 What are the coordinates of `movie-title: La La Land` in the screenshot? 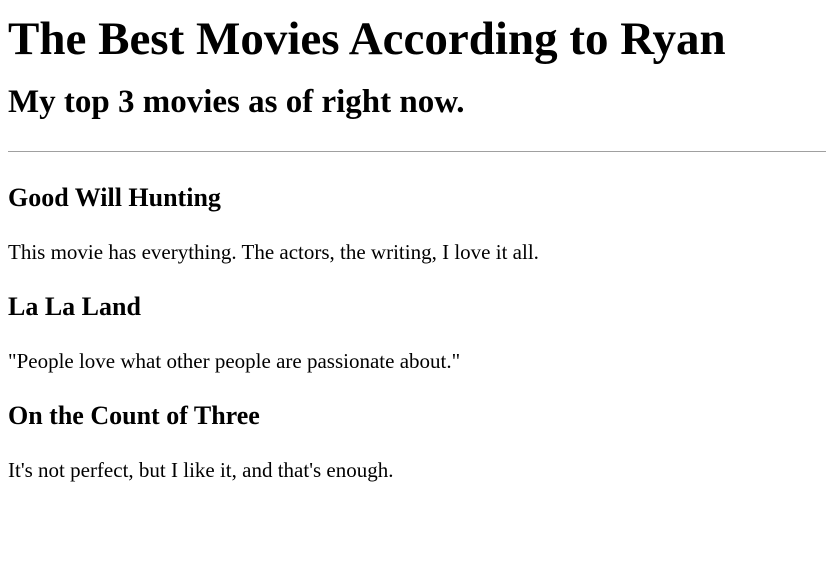 It's located at (74, 306).